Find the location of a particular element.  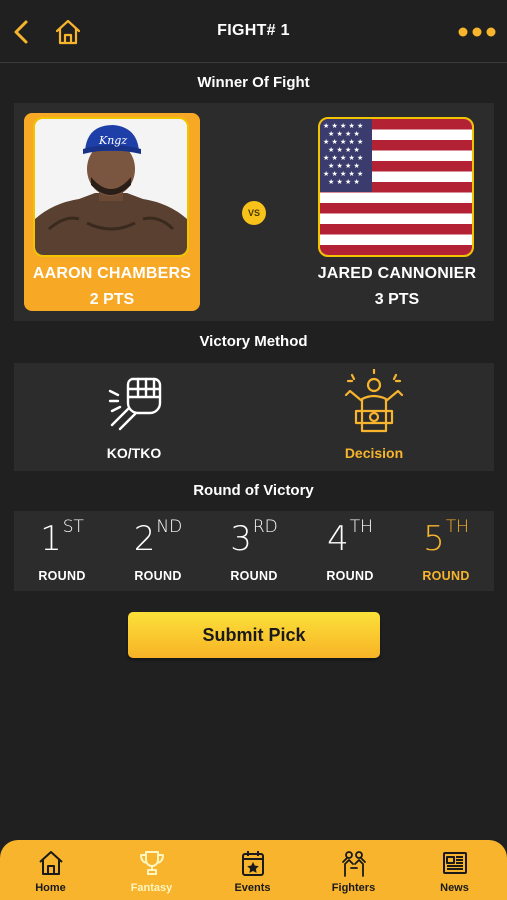

bottom-tab-bar: Home Fantasy Events Fighters News is located at coordinates (253, 870).